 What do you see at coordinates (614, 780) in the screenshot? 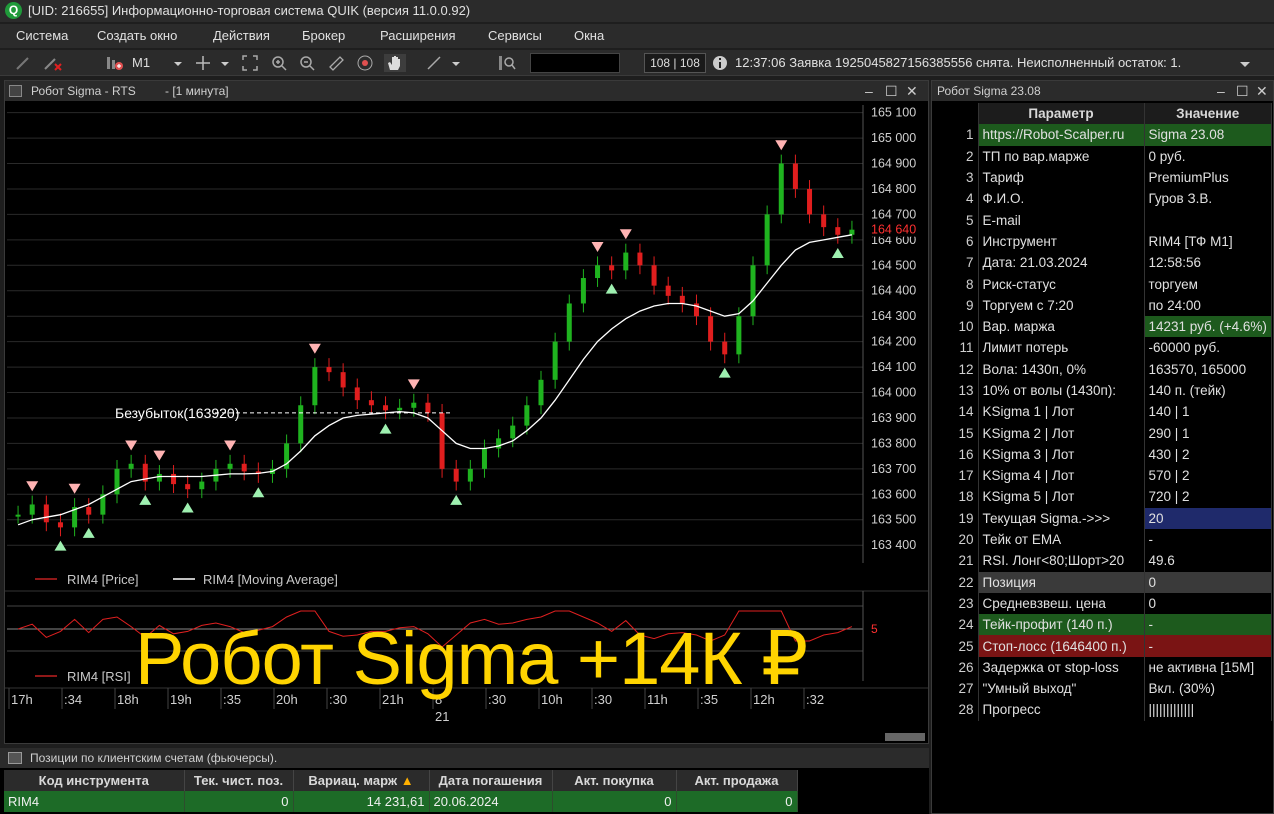
I see `col-active-buy: Акт. покупка` at bounding box center [614, 780].